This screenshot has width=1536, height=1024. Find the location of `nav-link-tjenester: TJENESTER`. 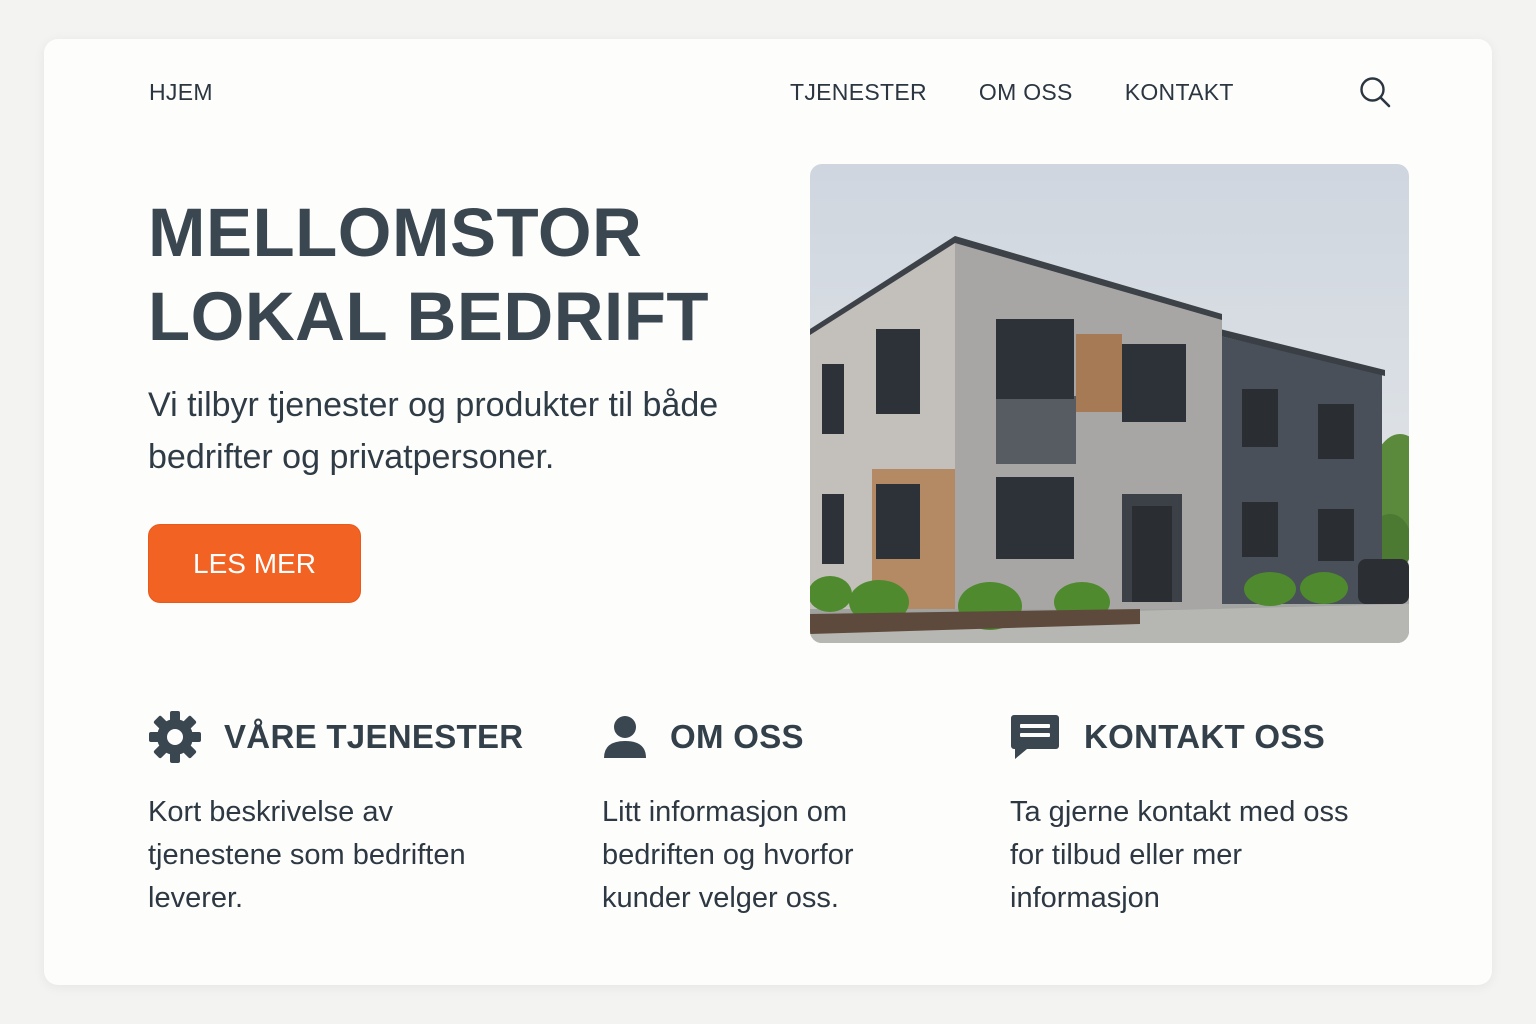

nav-link-tjenester: TJENESTER is located at coordinates (858, 92).